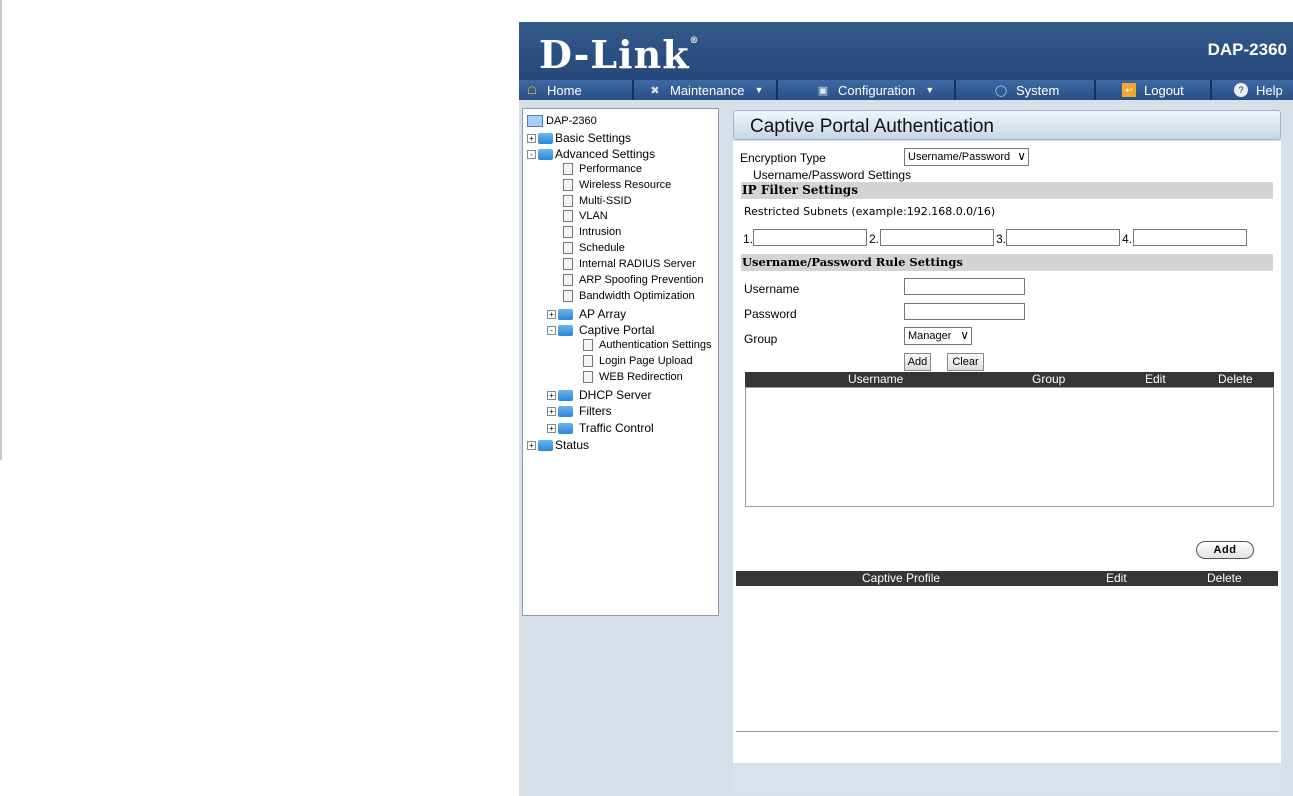  What do you see at coordinates (906, 51) in the screenshot?
I see `header: D-Link® DAP-2360` at bounding box center [906, 51].